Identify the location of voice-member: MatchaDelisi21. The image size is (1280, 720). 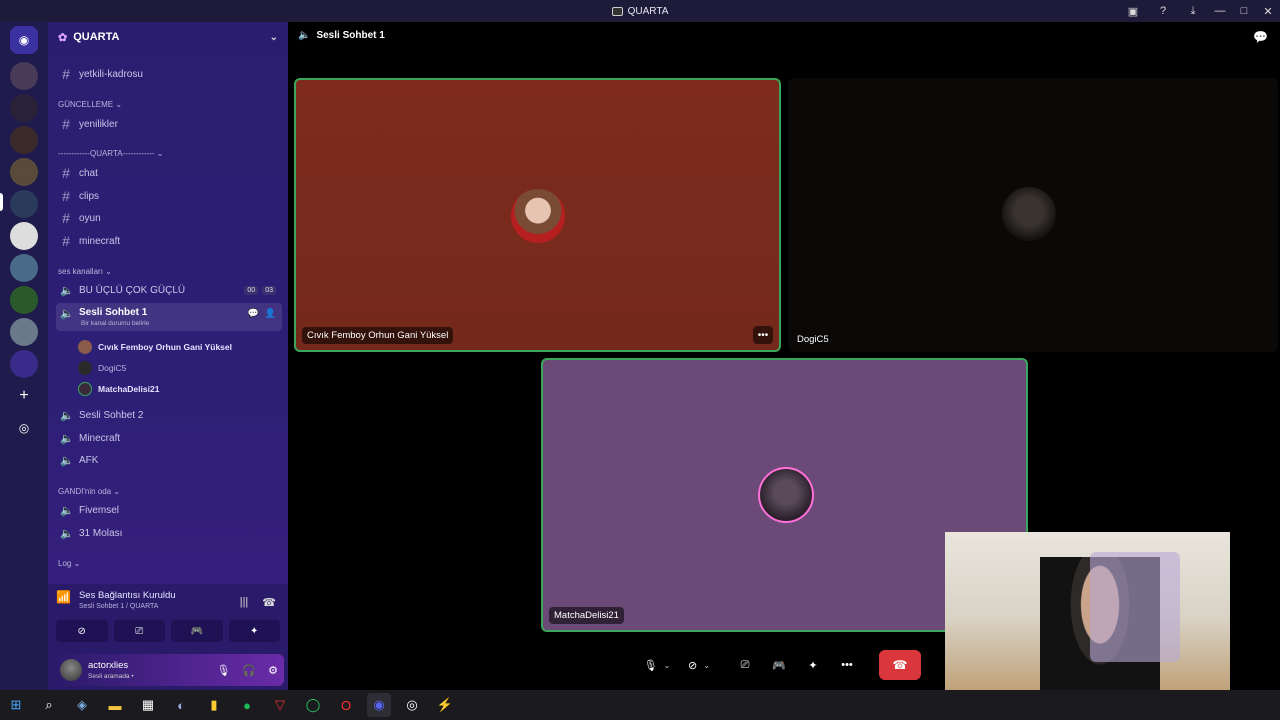
(118, 389).